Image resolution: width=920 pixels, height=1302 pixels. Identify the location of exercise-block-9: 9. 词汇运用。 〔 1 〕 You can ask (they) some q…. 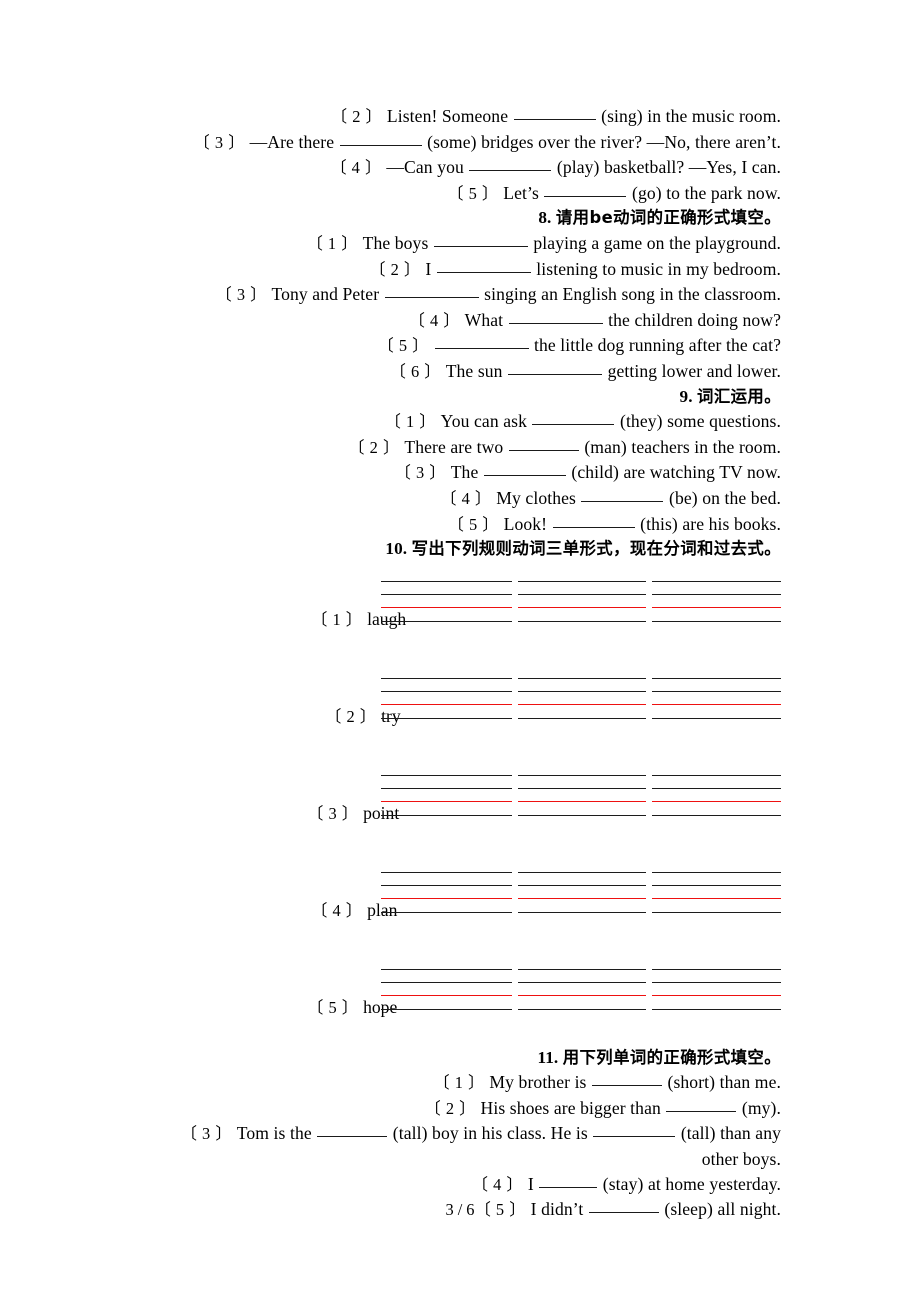
(460, 461).